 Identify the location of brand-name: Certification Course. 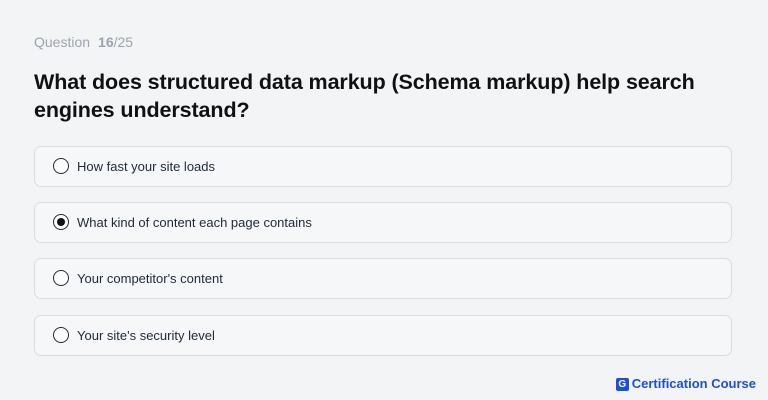
(693, 383).